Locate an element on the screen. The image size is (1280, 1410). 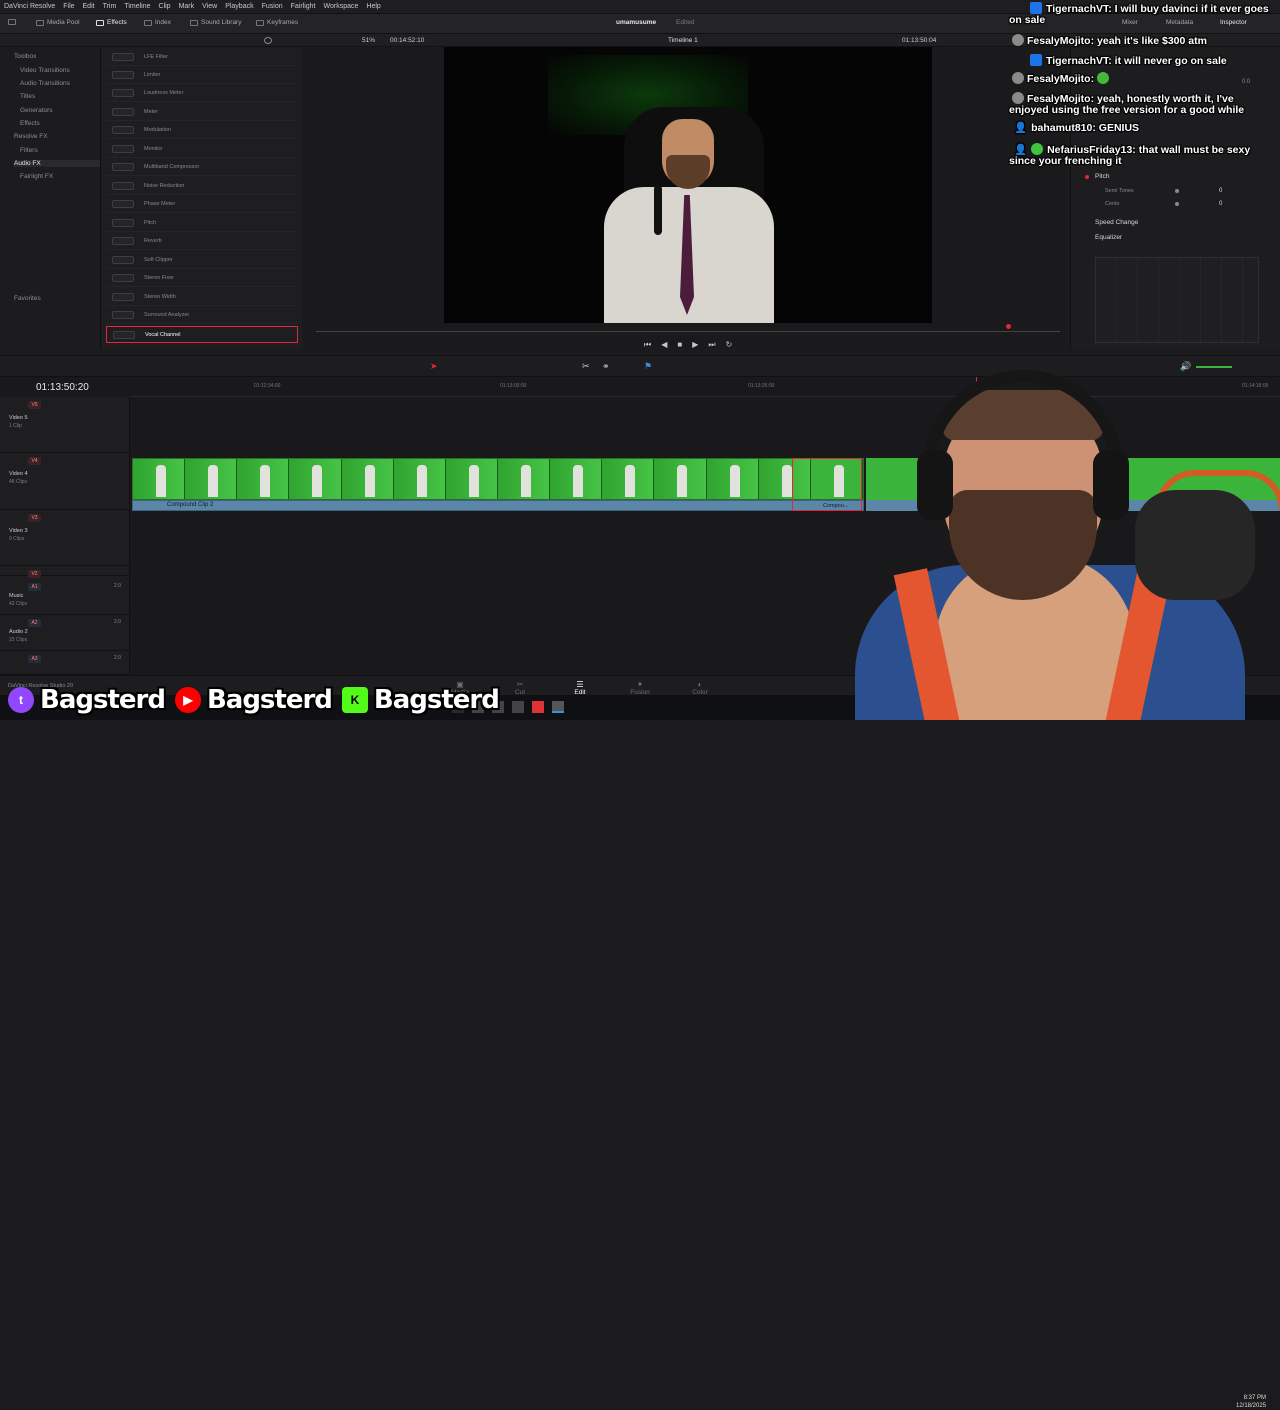
pitch-enable-icon is located at coordinates (1087, 177).